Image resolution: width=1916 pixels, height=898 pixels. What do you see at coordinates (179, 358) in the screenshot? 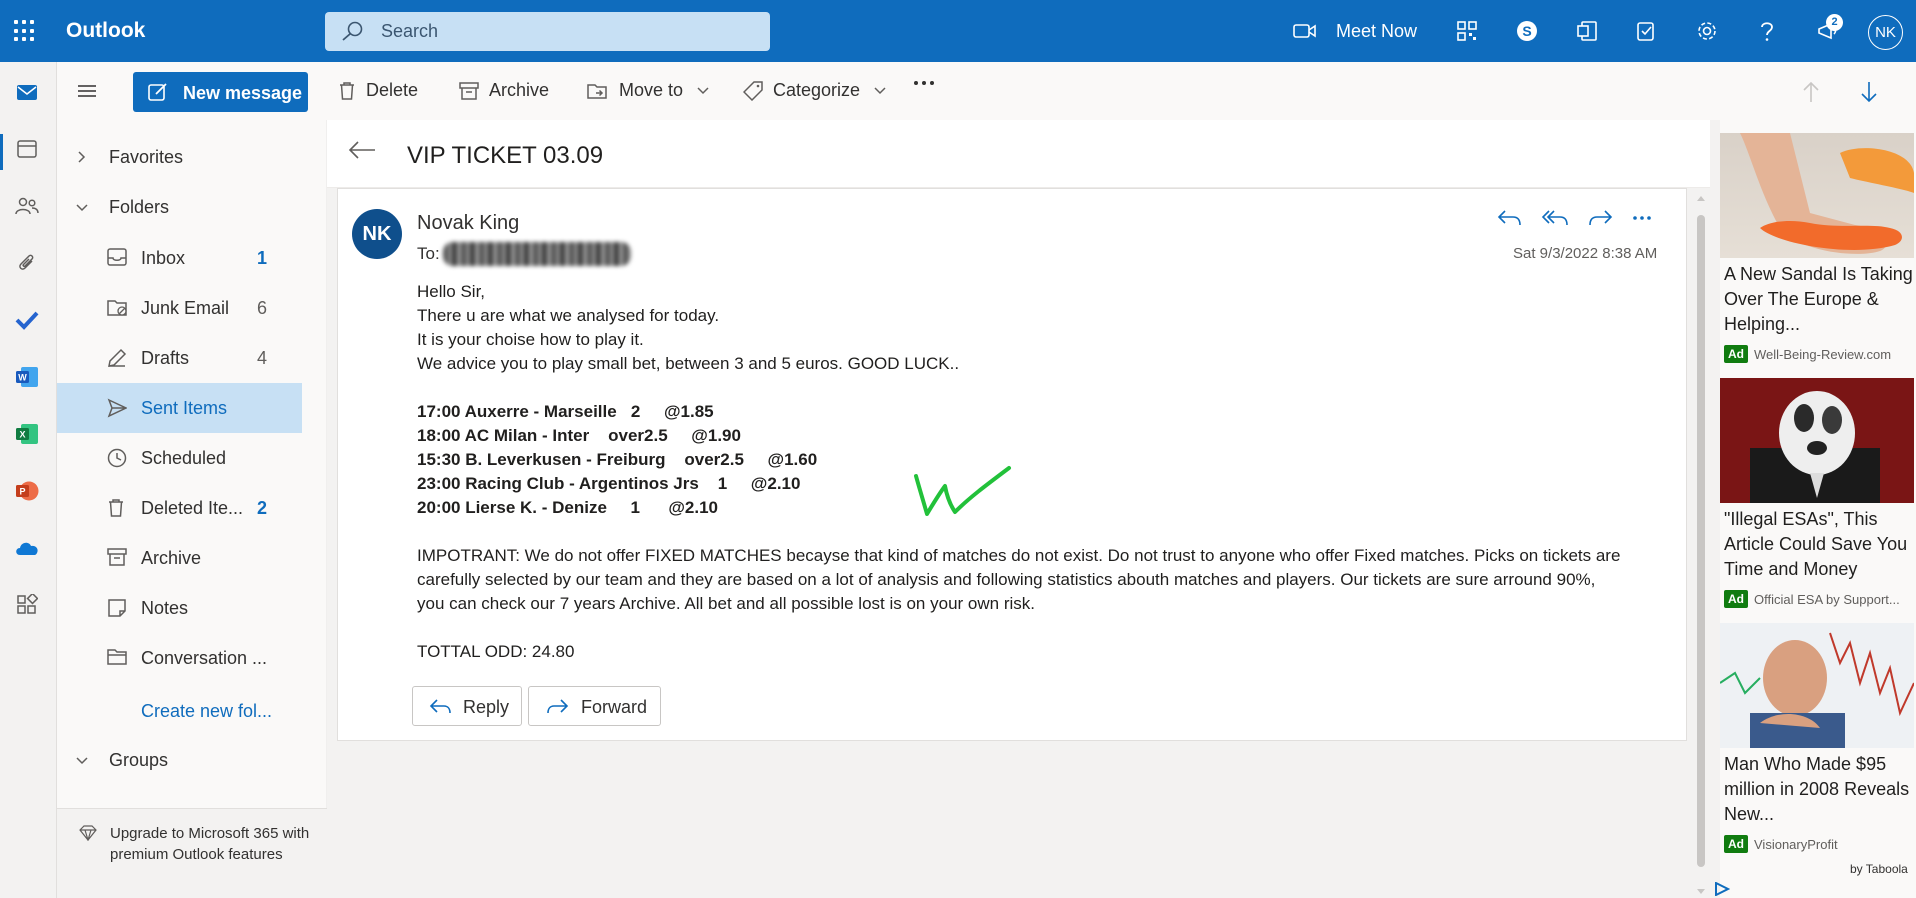
I see `folder-drafts: Drafts 4` at bounding box center [179, 358].